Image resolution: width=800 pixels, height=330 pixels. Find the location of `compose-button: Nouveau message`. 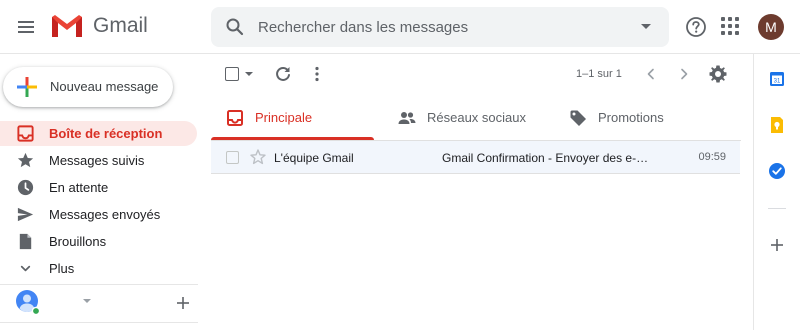

compose-button: Nouveau message is located at coordinates (88, 87).